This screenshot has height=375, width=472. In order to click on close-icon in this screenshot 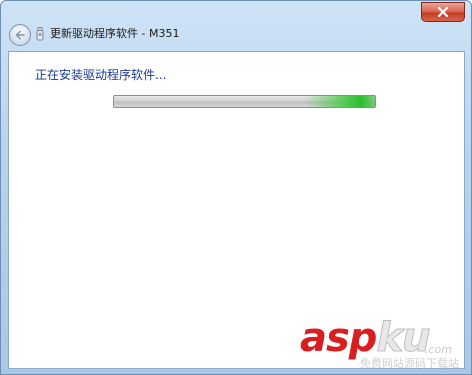, I will do `click(443, 12)`.